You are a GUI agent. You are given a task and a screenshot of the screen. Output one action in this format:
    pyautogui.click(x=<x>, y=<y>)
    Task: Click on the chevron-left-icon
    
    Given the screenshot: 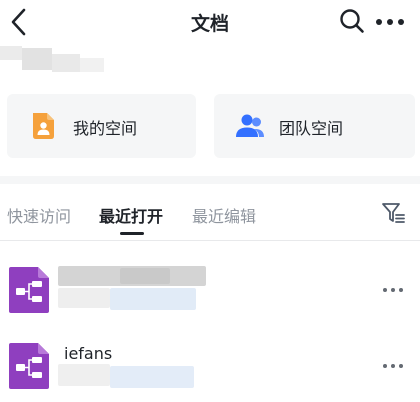 What is the action you would take?
    pyautogui.click(x=18, y=22)
    